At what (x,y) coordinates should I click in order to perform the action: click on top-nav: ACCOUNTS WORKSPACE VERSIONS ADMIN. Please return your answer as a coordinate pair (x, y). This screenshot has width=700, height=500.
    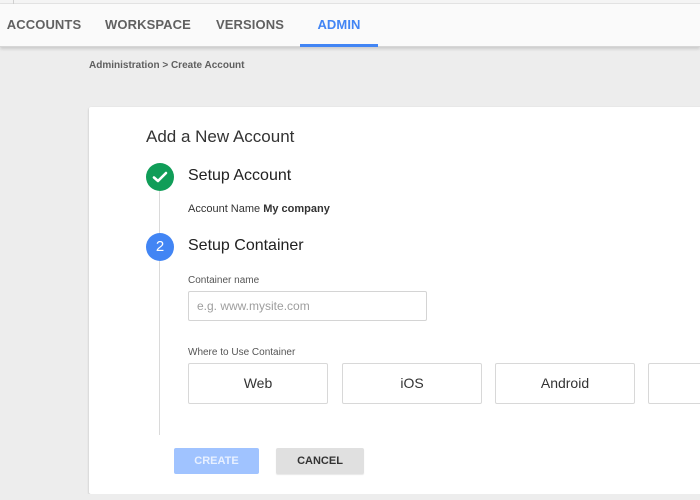
    Looking at the image, I should click on (350, 25).